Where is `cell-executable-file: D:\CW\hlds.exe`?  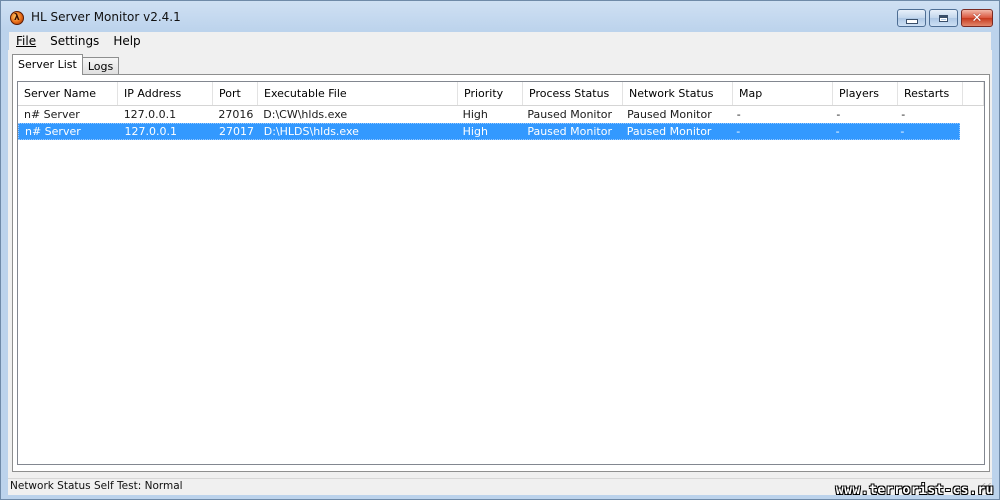 cell-executable-file: D:\CW\hlds.exe is located at coordinates (305, 114).